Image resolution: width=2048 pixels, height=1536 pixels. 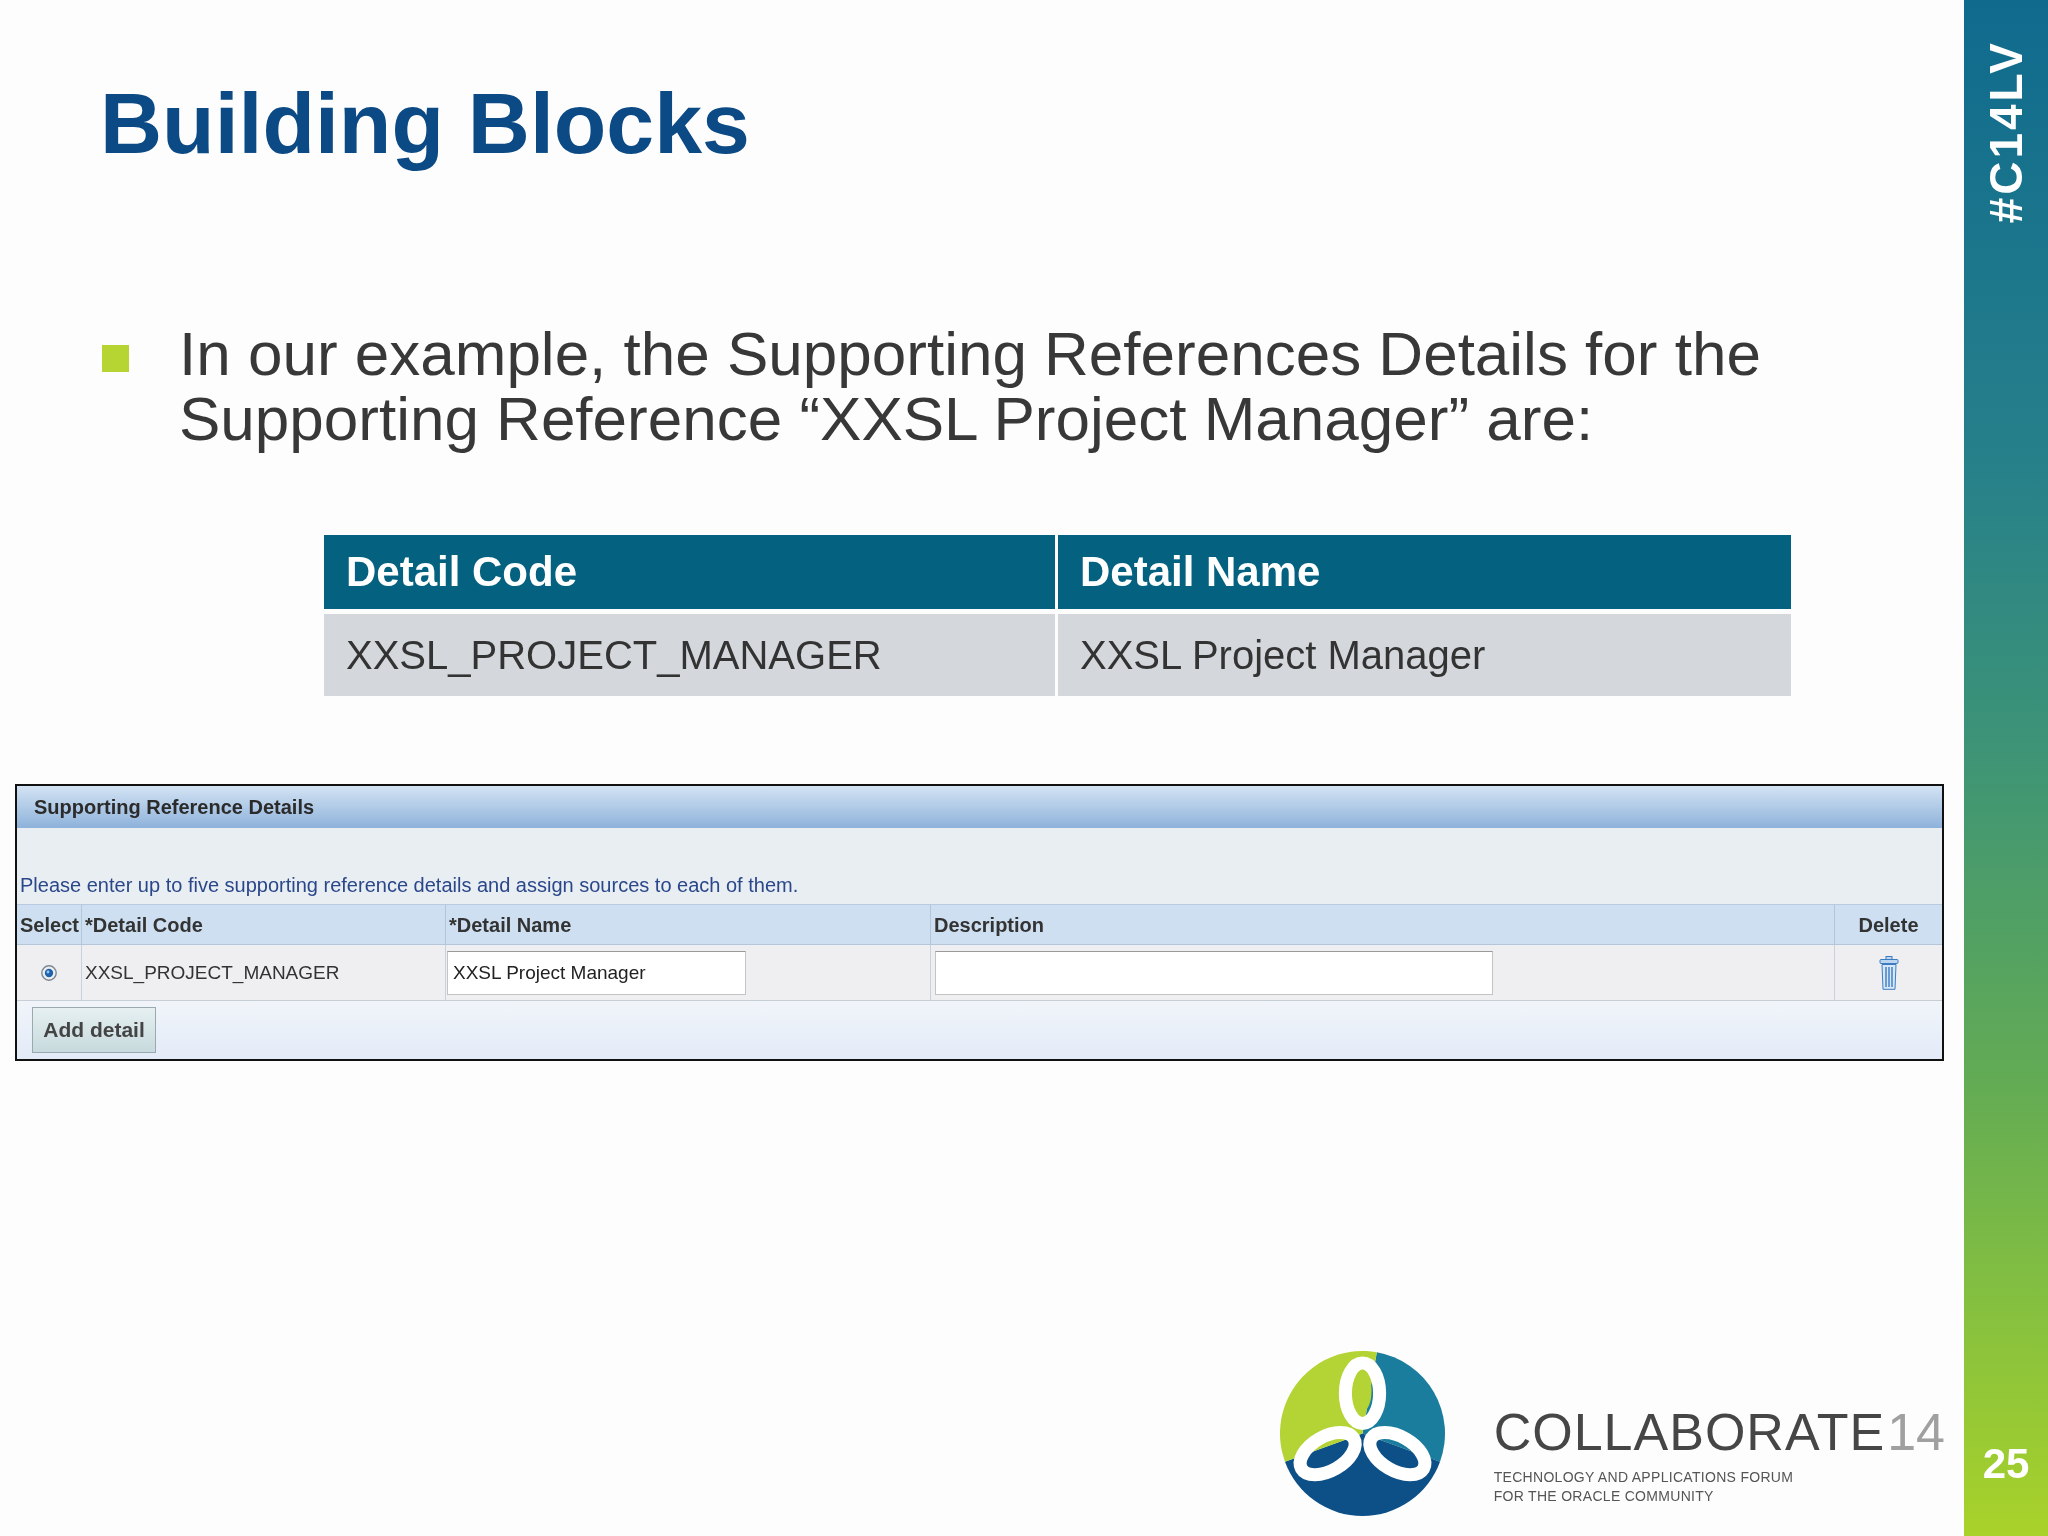 What do you see at coordinates (94, 1030) in the screenshot?
I see `add-detail-button: Add detail` at bounding box center [94, 1030].